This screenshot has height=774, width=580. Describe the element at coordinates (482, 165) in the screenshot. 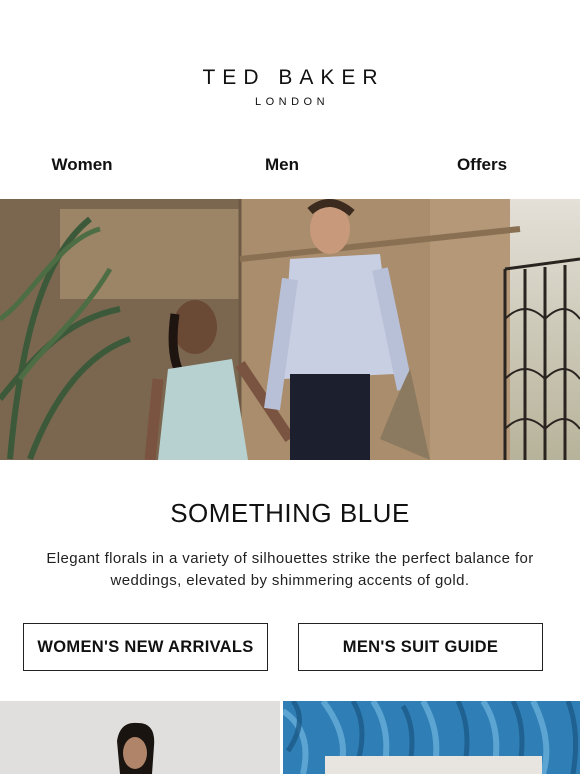

I see `nav-offers: Offers` at that location.